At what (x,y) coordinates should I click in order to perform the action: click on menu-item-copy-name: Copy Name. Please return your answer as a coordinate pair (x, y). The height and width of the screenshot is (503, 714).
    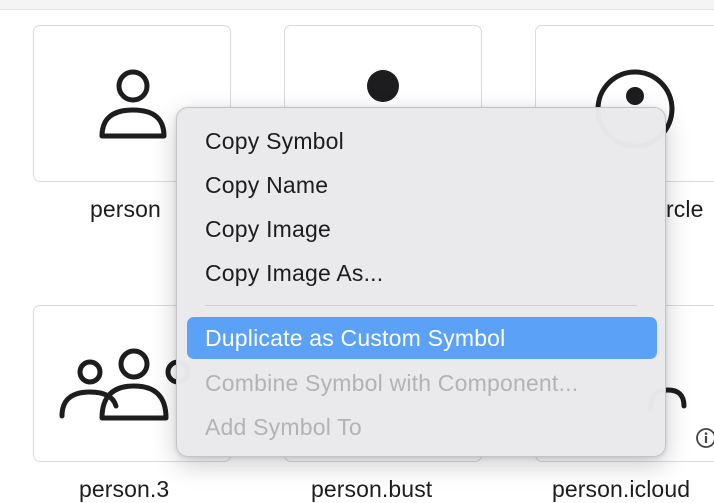
    Looking at the image, I should click on (422, 185).